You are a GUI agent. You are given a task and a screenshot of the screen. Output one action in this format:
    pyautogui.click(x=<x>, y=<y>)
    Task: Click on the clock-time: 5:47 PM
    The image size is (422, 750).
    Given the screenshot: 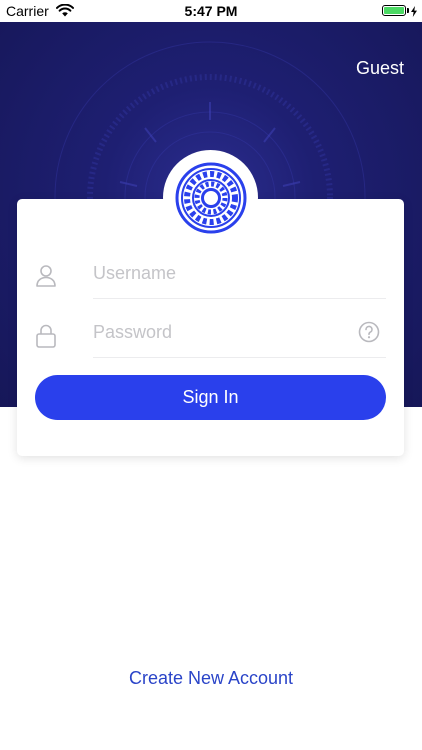 What is the action you would take?
    pyautogui.click(x=211, y=11)
    